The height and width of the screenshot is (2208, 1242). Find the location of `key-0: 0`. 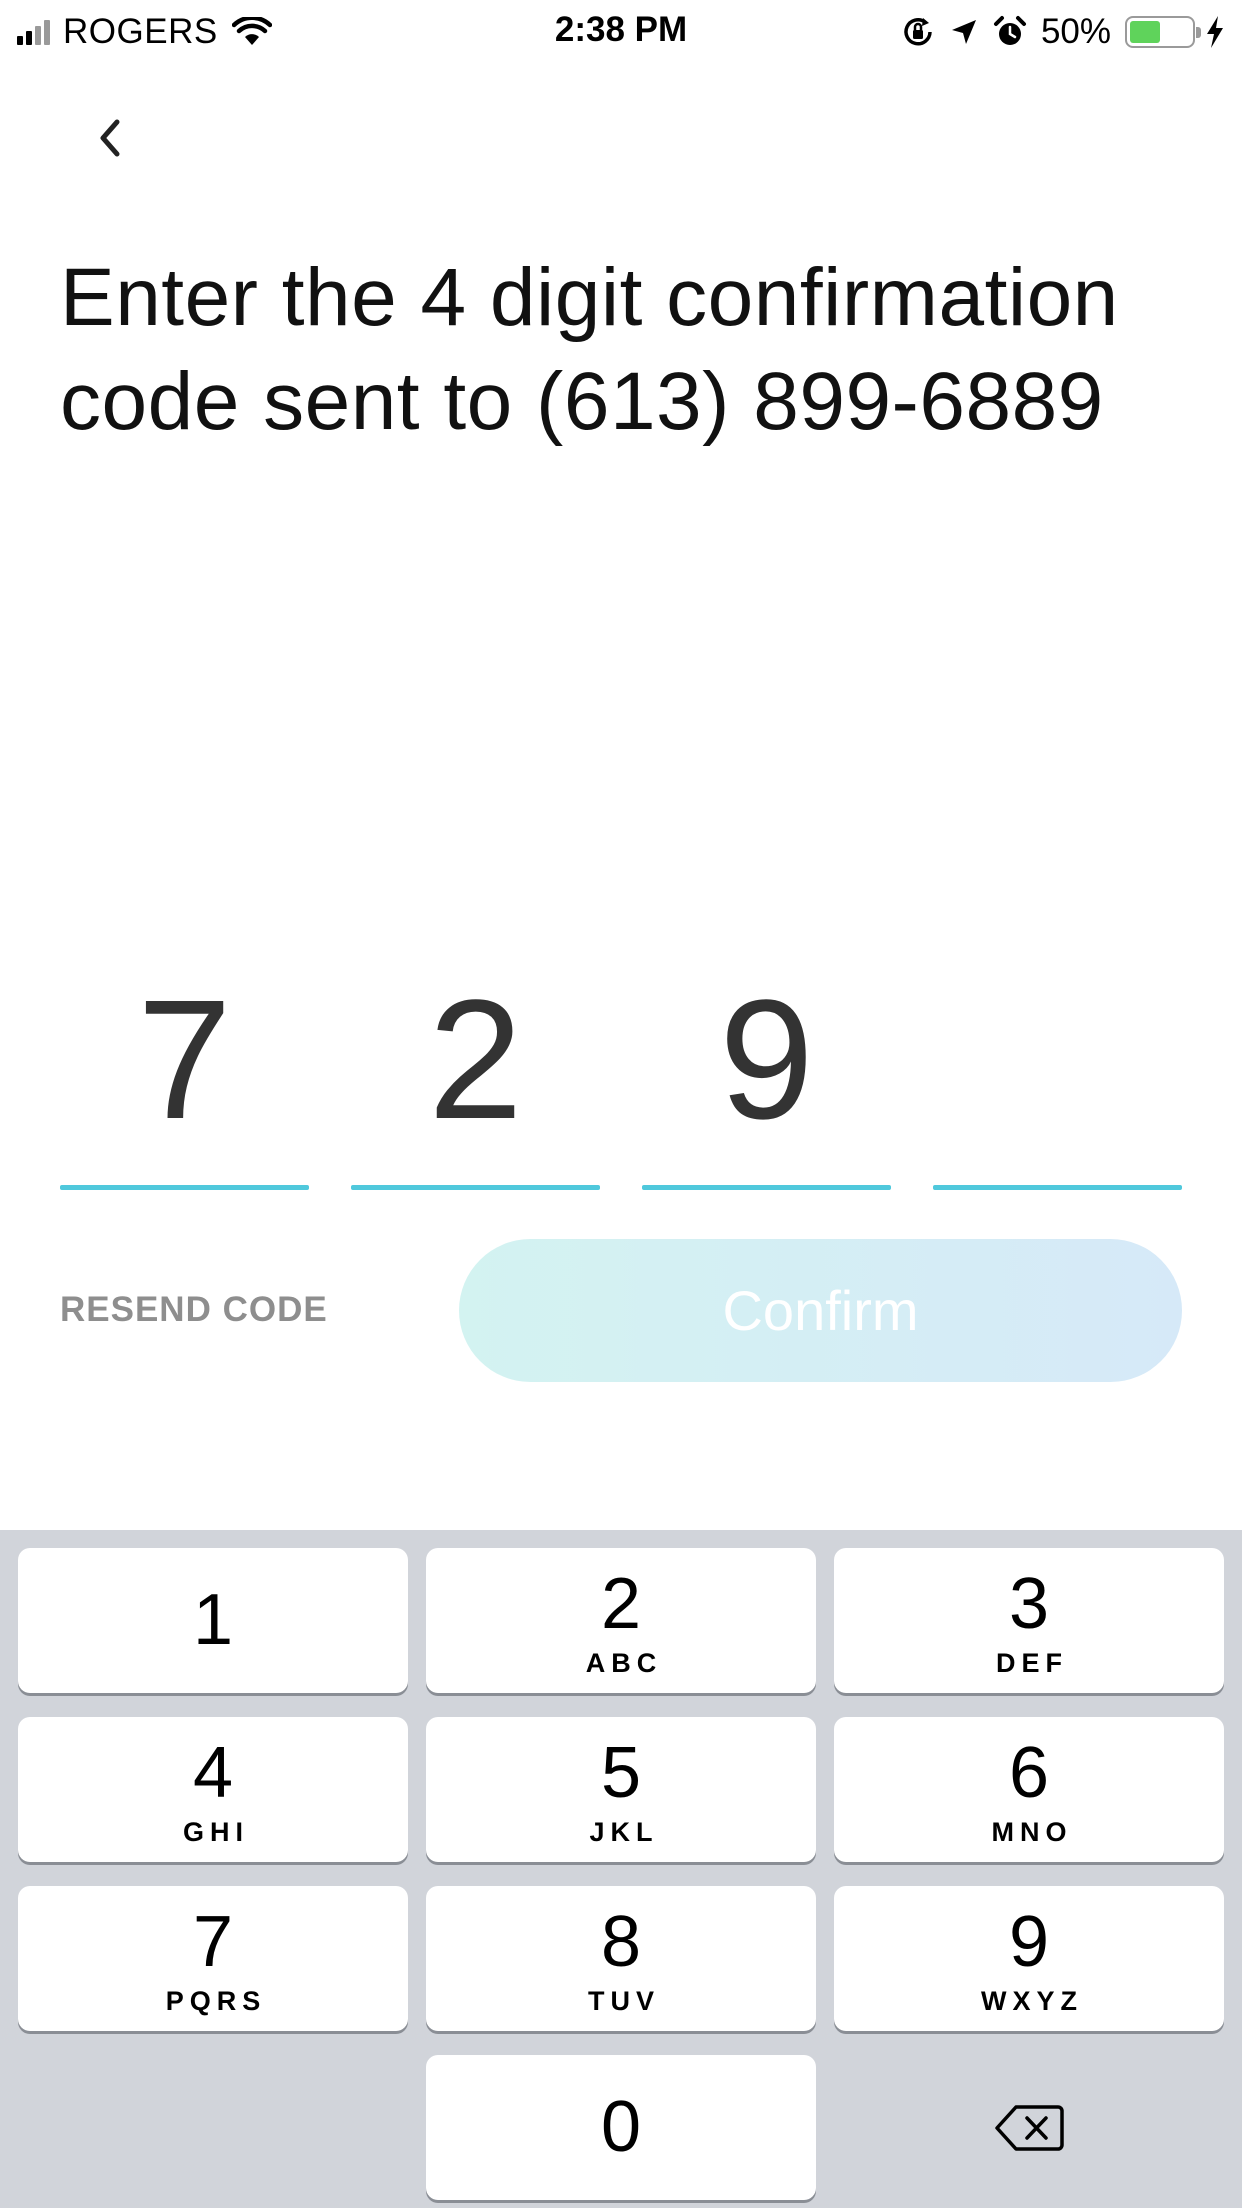

key-0: 0 is located at coordinates (621, 2127).